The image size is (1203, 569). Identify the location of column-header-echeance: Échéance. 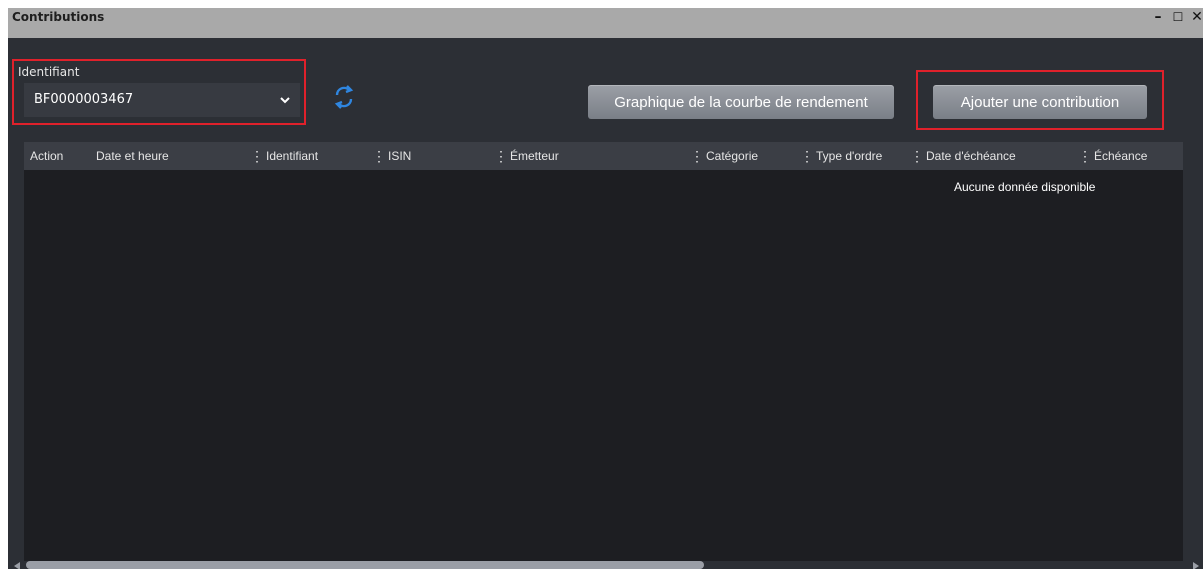
(1135, 156).